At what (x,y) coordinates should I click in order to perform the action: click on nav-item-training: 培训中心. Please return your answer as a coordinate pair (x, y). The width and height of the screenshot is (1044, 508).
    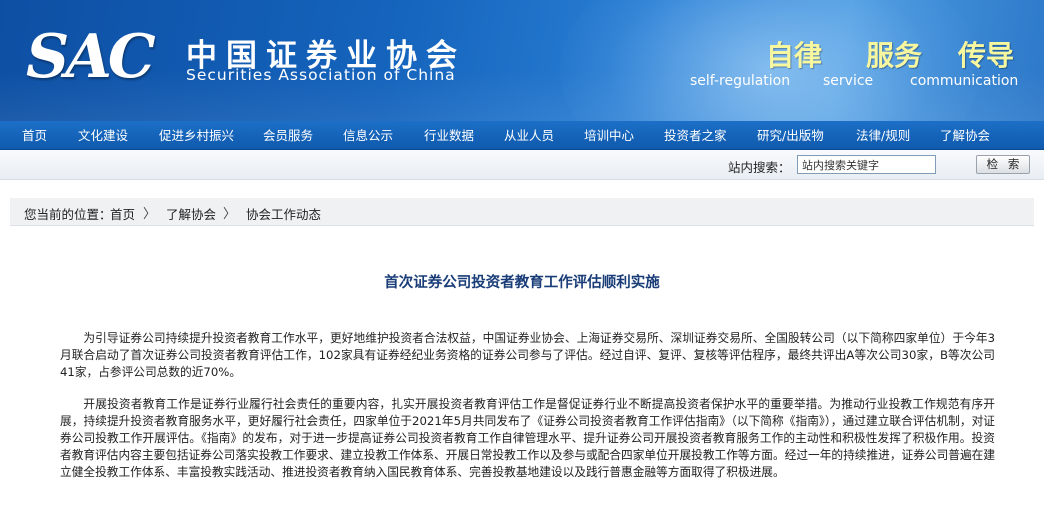
    Looking at the image, I should click on (609, 135).